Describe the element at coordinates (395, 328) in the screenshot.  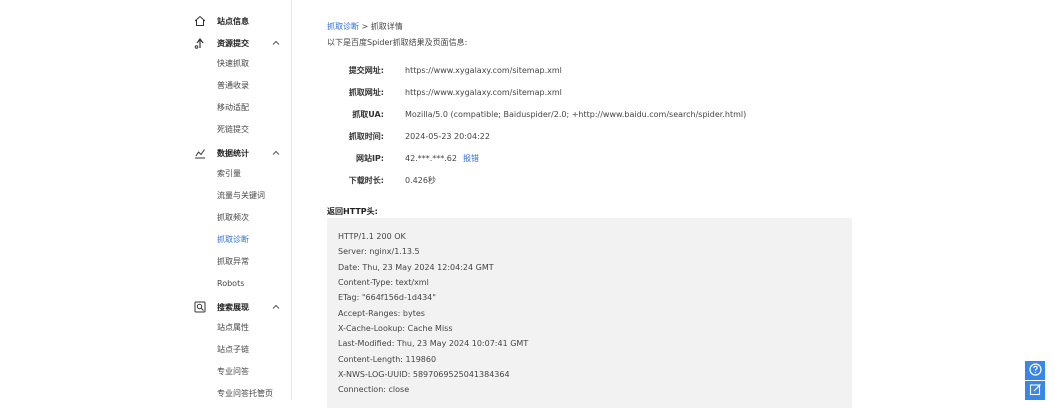
I see `http-header-line: X-Cache-Lookup: Cache Miss` at that location.